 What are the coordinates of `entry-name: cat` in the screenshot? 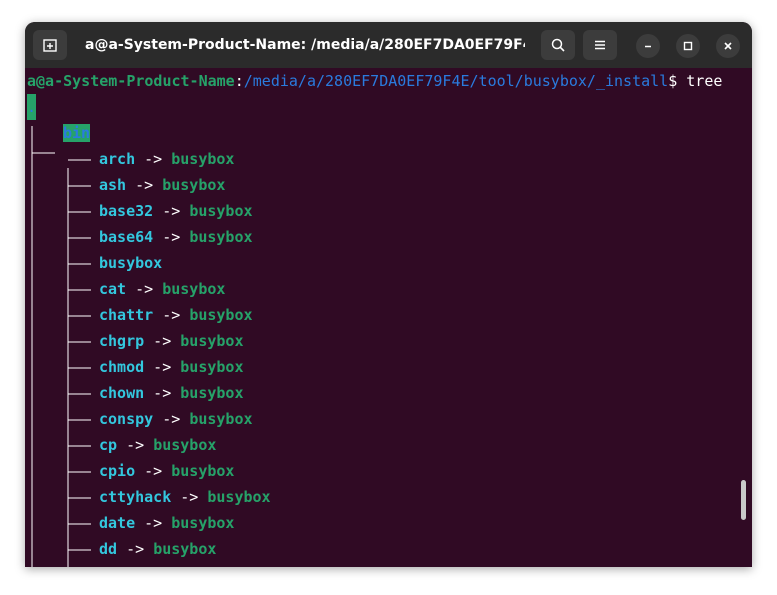 It's located at (113, 289).